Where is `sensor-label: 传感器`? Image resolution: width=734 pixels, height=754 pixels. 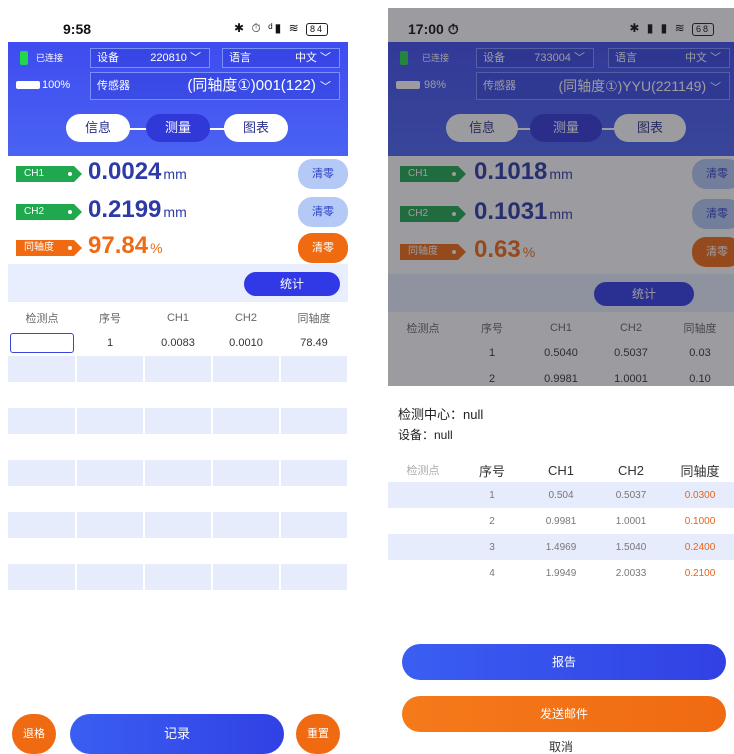
sensor-label: 传感器 is located at coordinates (113, 86).